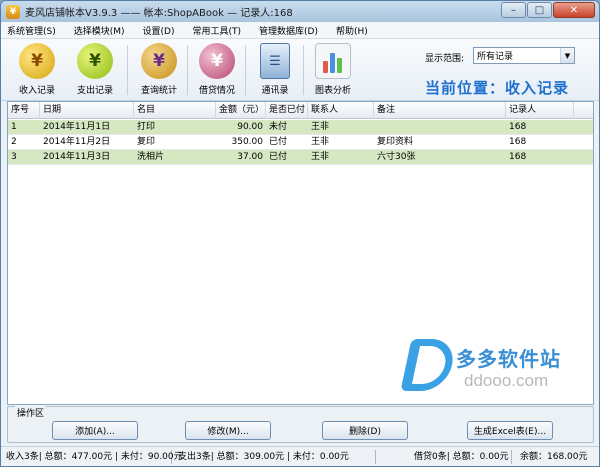  Describe the element at coordinates (278, 127) in the screenshot. I see `cell-paid: 未付` at that location.